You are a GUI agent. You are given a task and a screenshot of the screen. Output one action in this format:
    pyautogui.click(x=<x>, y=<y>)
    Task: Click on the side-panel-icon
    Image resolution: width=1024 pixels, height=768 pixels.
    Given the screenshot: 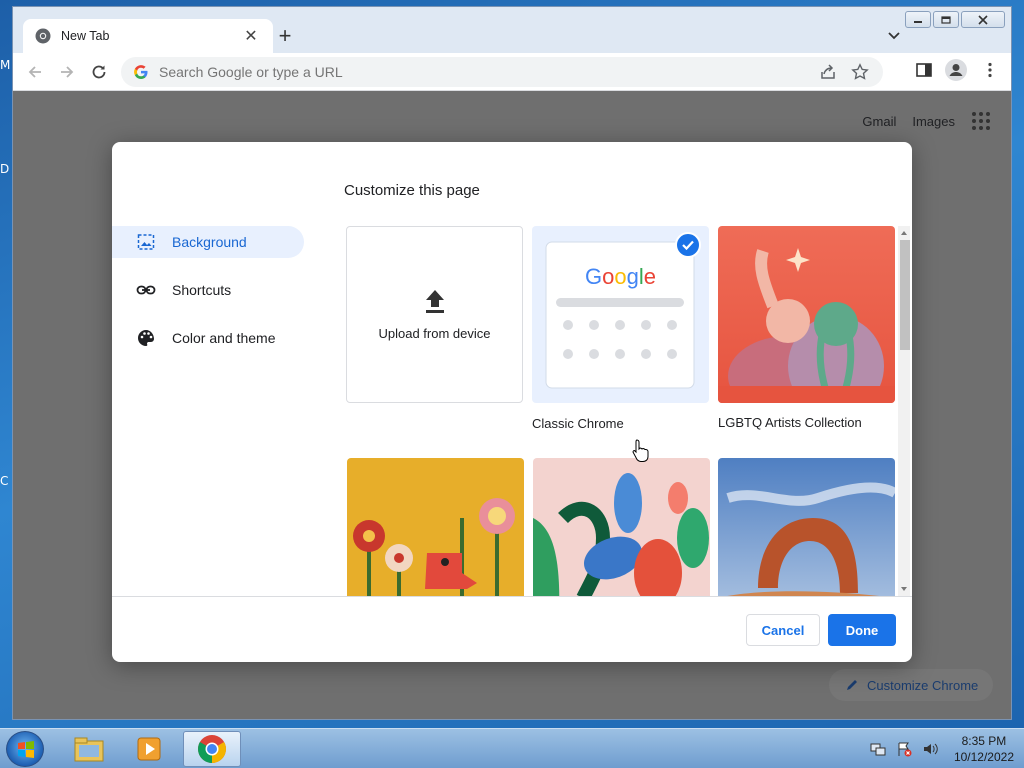 What is the action you would take?
    pyautogui.click(x=924, y=70)
    